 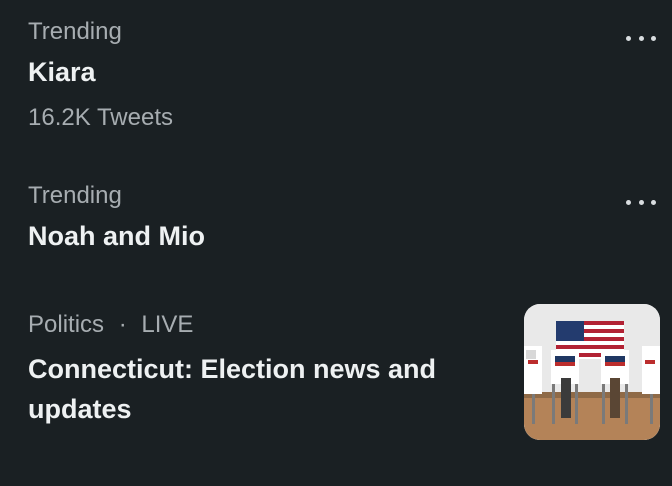 What do you see at coordinates (116, 236) in the screenshot?
I see `trend-title: Noah and Mio` at bounding box center [116, 236].